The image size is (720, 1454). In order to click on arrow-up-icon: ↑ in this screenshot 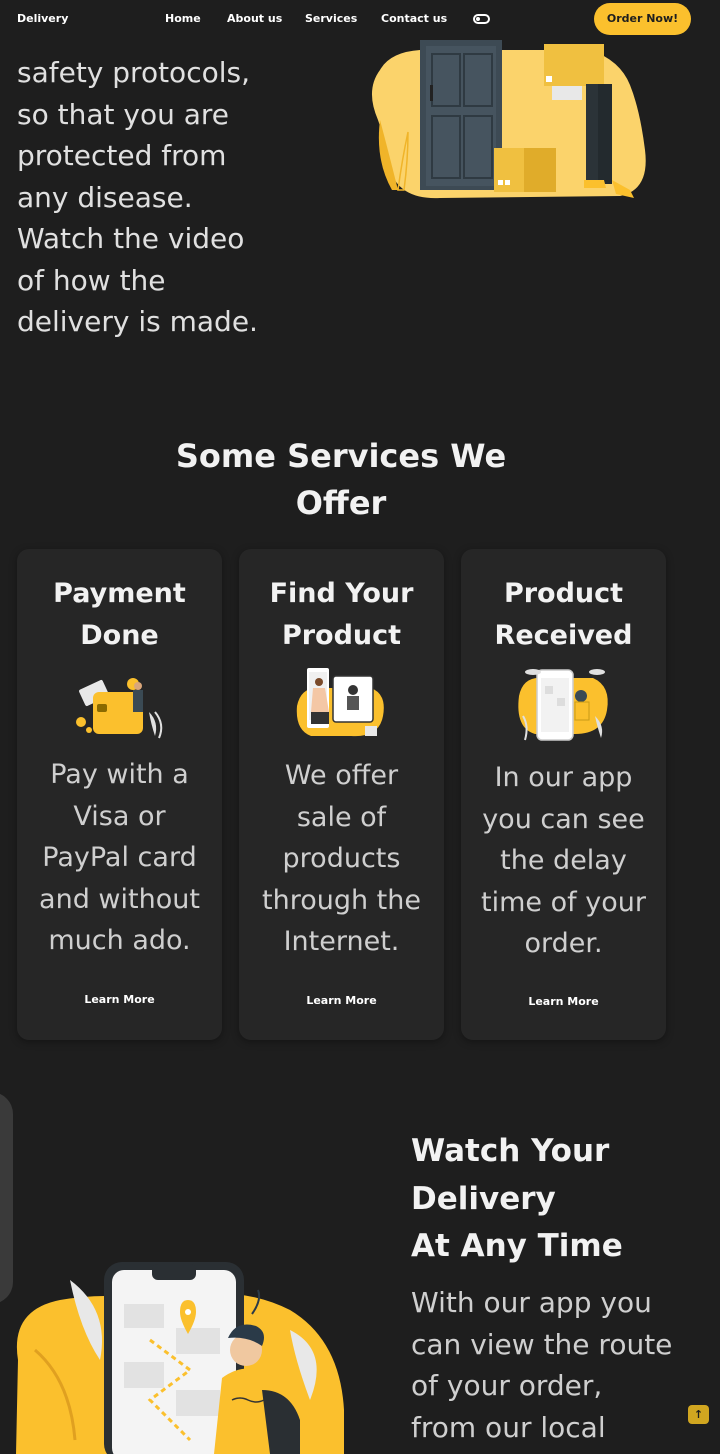, I will do `click(698, 1414)`.